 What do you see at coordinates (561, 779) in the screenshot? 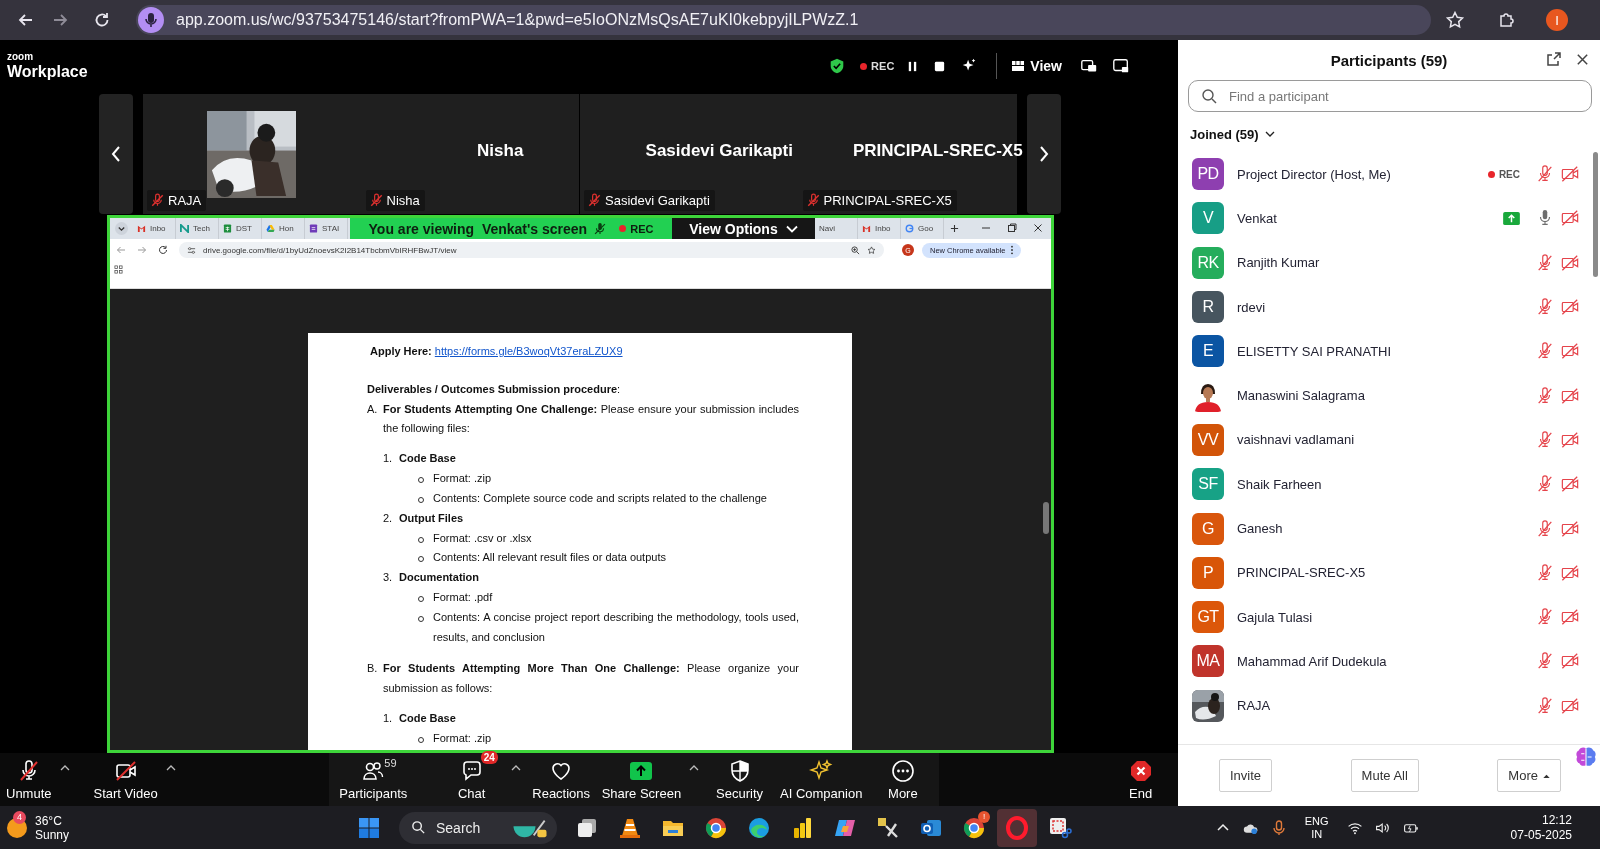
I see `reactions-button: Reactions` at bounding box center [561, 779].